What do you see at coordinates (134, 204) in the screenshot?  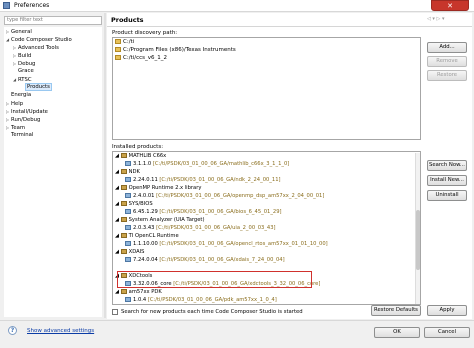 I see `product-row: ◢ SYS/BIOS` at bounding box center [134, 204].